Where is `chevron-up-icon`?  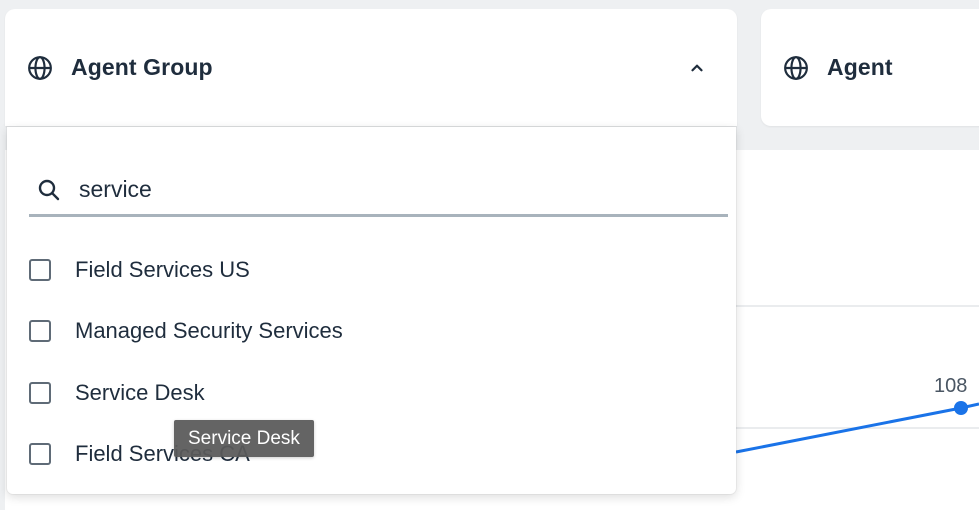 chevron-up-icon is located at coordinates (697, 68).